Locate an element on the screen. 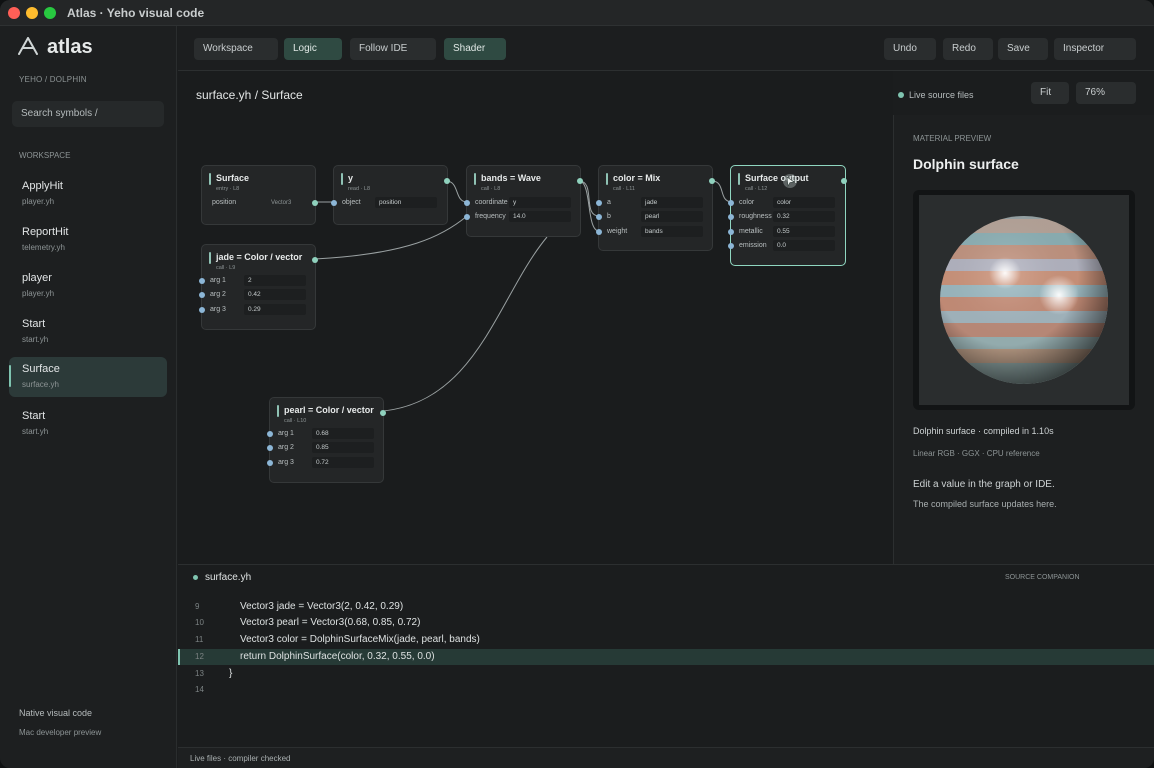 Image resolution: width=1154 pixels, height=768 pixels. port-label: arg 2 is located at coordinates (286, 447).